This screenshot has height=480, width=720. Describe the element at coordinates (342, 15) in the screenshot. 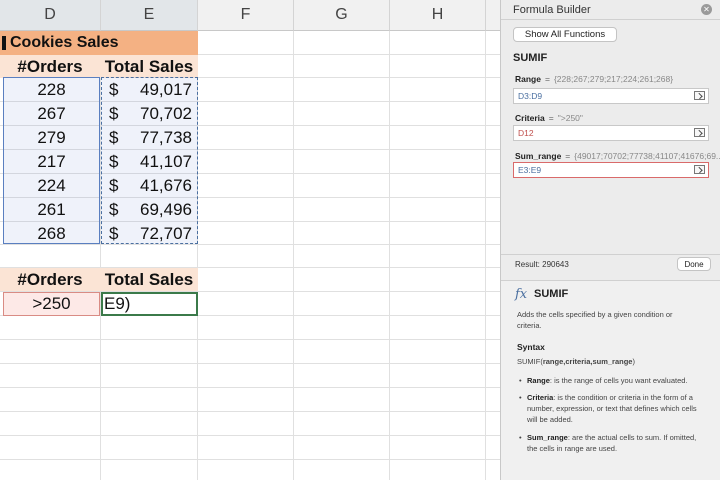

I see `column-header-g: G` at that location.